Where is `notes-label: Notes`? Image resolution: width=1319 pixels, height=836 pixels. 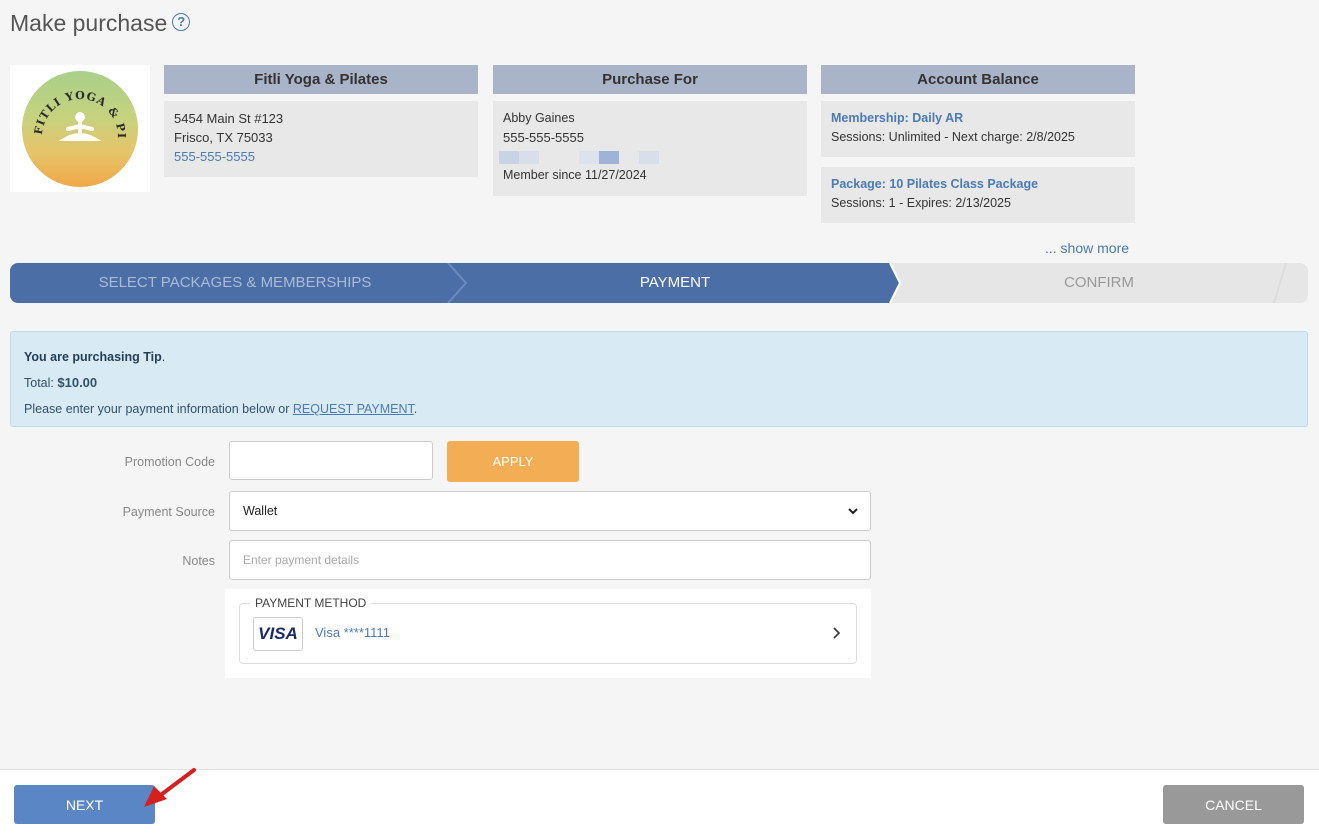 notes-label: Notes is located at coordinates (198, 561).